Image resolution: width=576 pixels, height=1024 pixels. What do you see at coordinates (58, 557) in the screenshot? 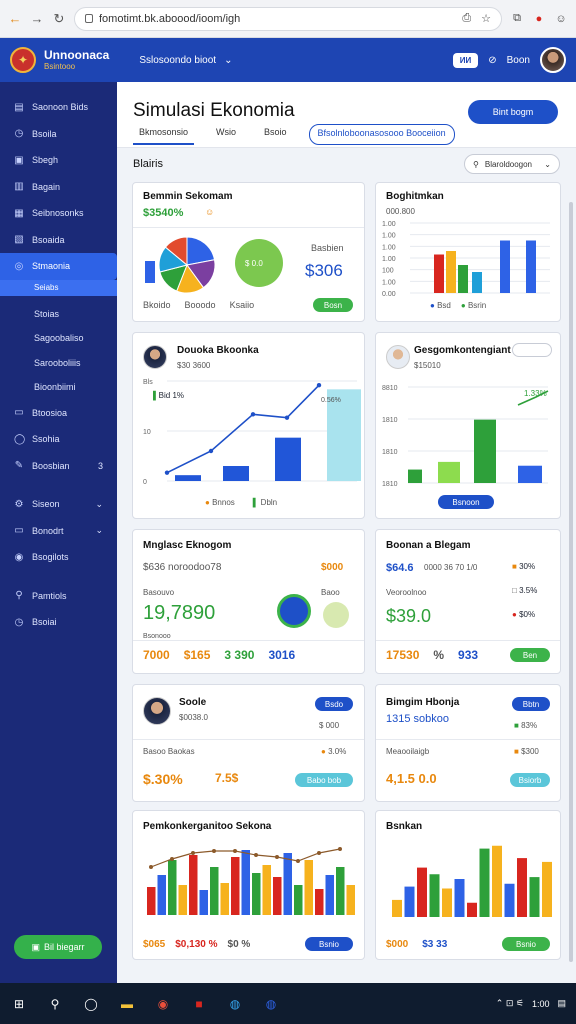
I see `sidebar-item: ◉ Bsogilots` at bounding box center [58, 557].